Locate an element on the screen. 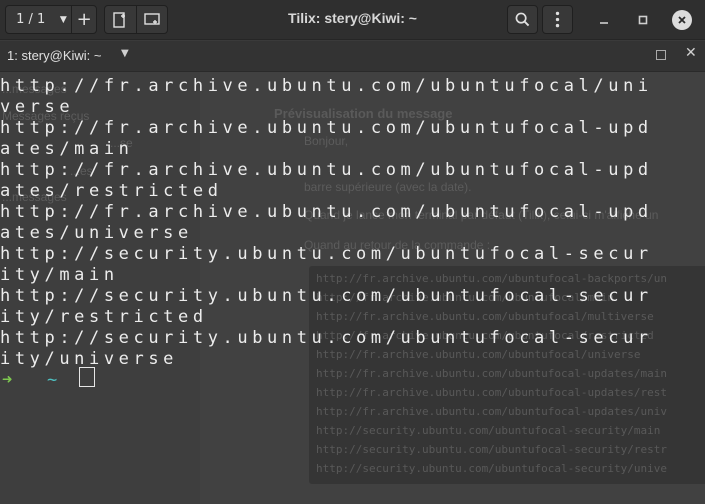 Image resolution: width=705 pixels, height=504 pixels. maximize-icon is located at coordinates (643, 20).